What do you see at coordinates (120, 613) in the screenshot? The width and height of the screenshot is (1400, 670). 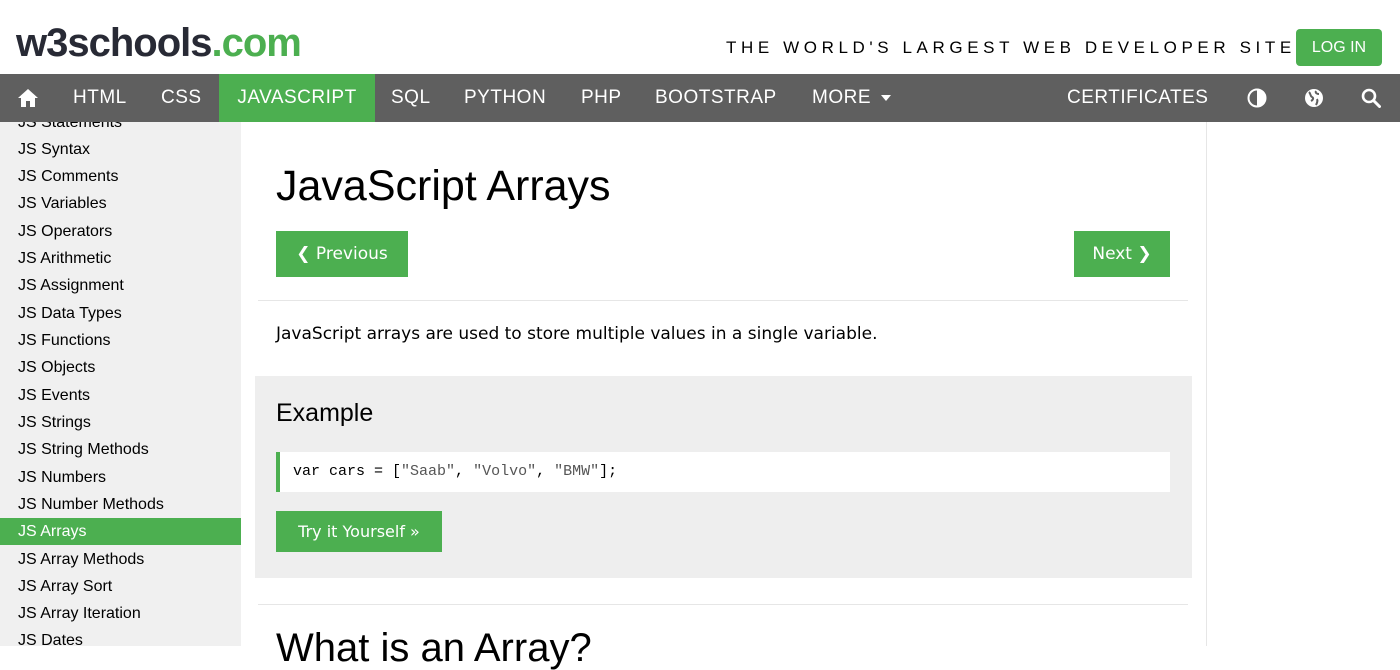 I see `sidebar-item-js-array-iteration: JS Array Iteration` at bounding box center [120, 613].